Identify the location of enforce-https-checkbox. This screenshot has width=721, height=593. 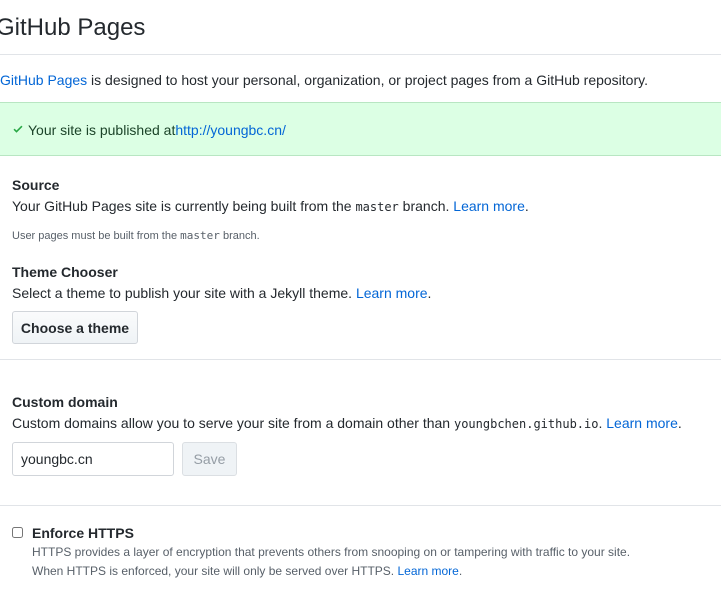
(17, 532).